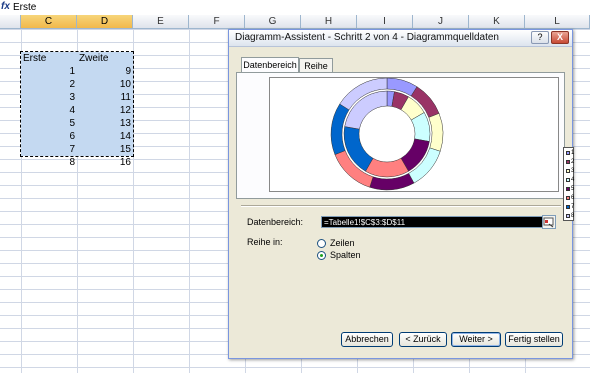 The height and width of the screenshot is (373, 590). I want to click on help-button: ?, so click(540, 37).